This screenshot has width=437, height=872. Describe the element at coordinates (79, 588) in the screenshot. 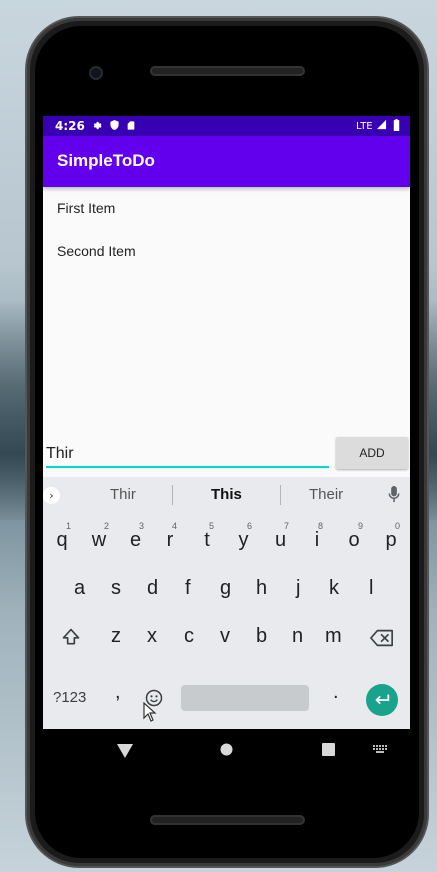

I see `key-a: a` at that location.